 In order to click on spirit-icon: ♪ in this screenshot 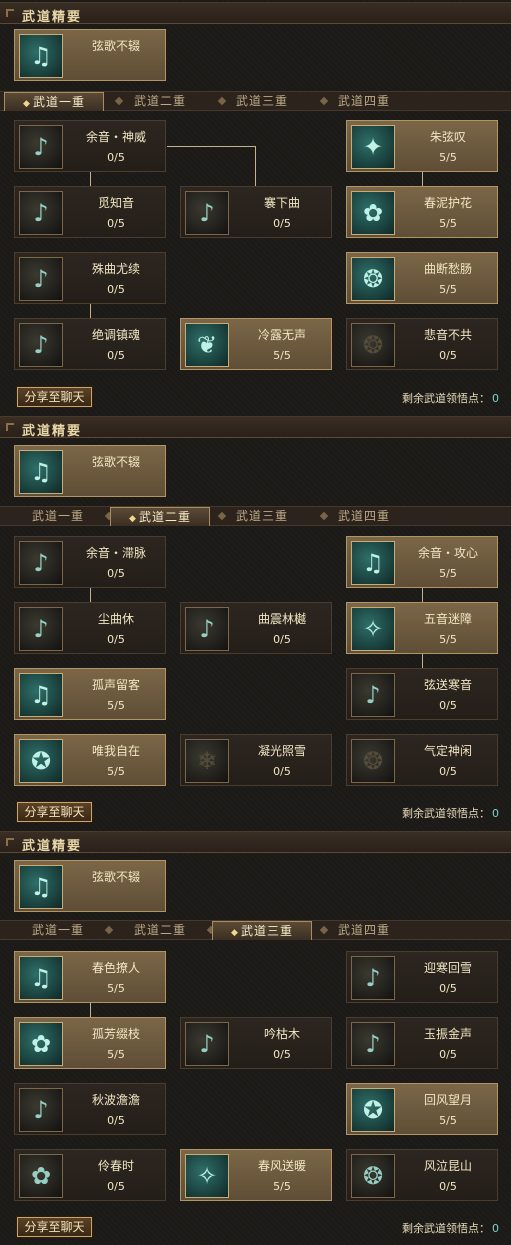, I will do `click(41, 345)`.